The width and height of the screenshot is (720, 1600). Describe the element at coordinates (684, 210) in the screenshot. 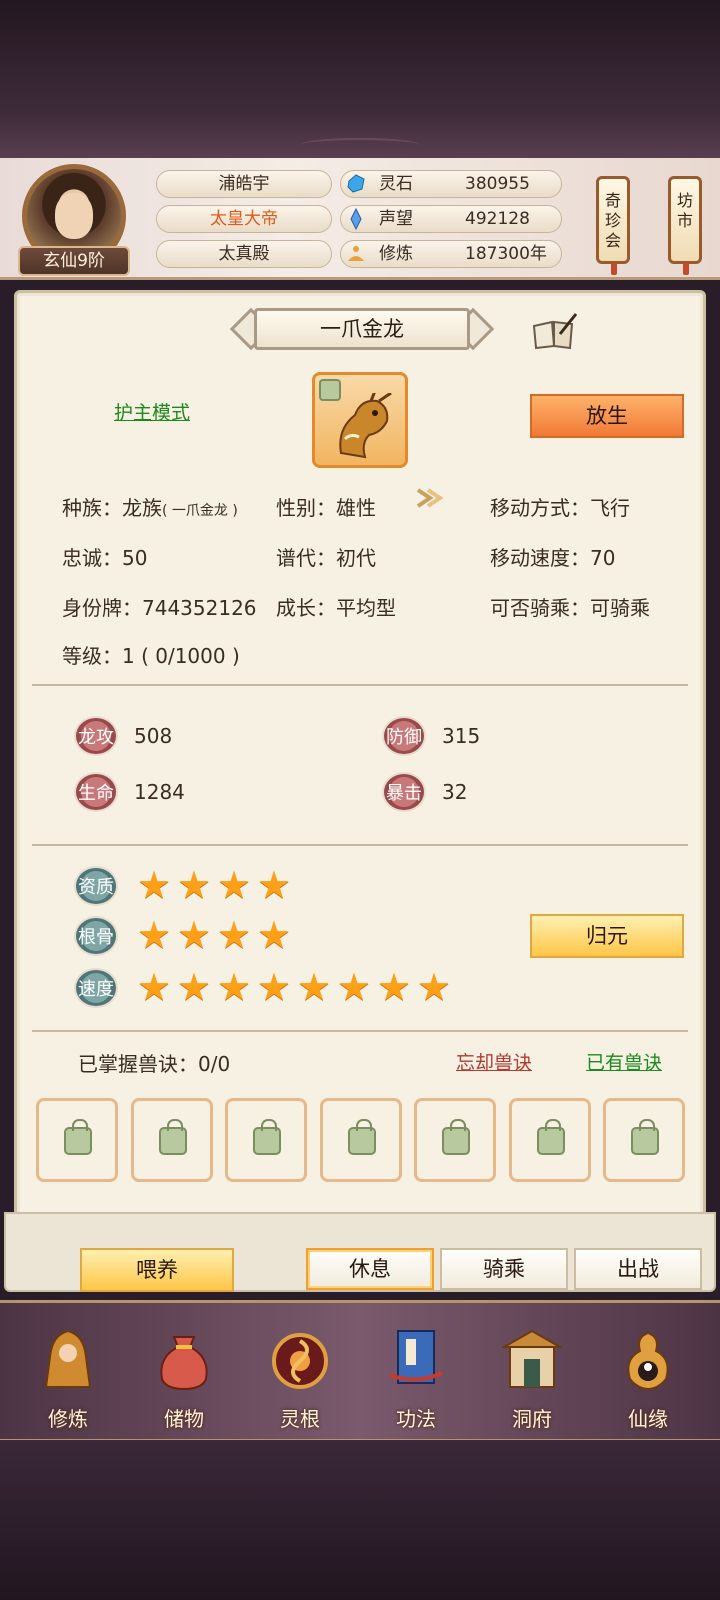

I see `market-label: 坊市` at that location.